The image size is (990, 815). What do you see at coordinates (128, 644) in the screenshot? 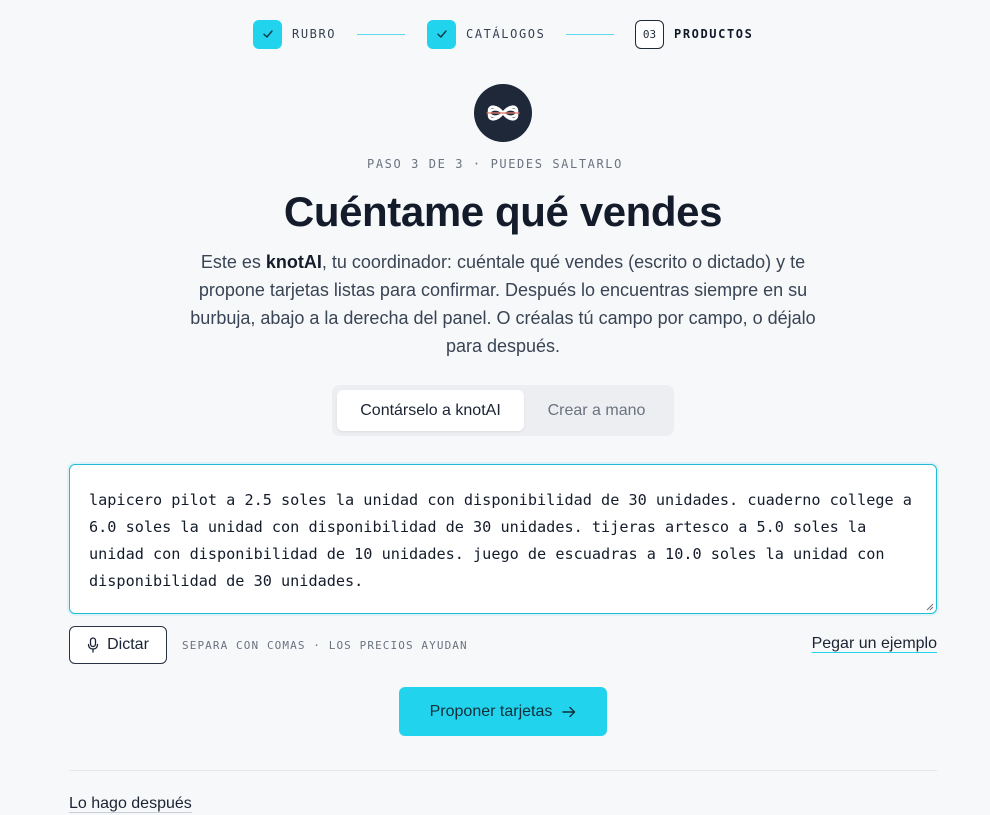
I see `dictate-label: Dictar` at bounding box center [128, 644].